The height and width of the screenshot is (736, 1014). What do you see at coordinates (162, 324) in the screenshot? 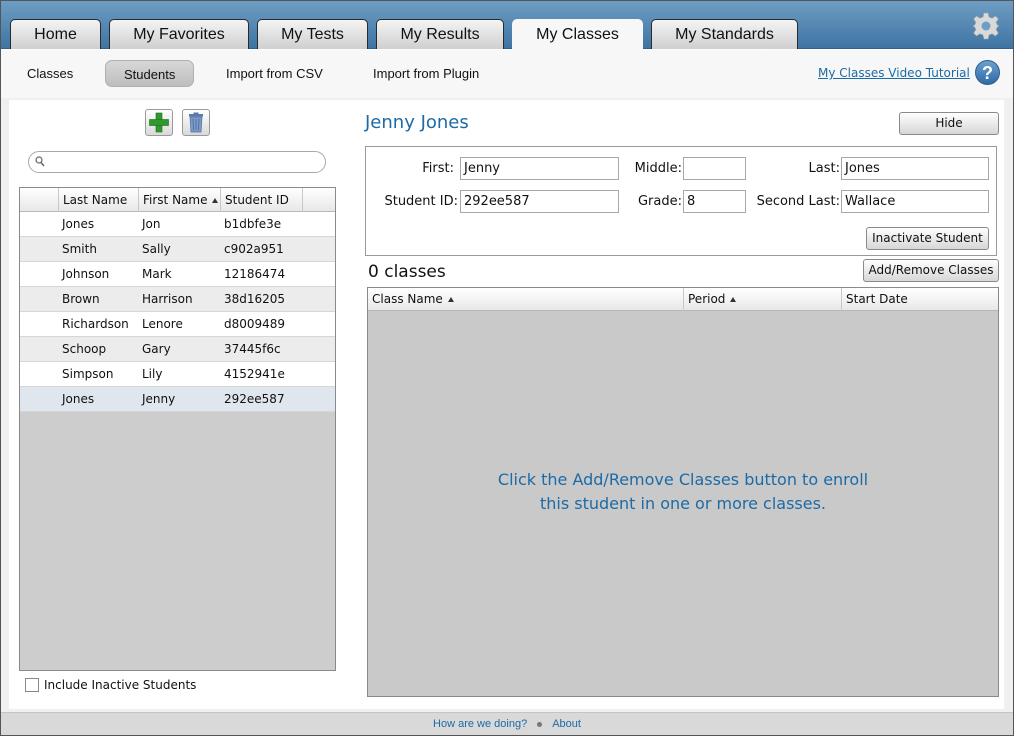
I see `cell-first-name: Lenore` at bounding box center [162, 324].